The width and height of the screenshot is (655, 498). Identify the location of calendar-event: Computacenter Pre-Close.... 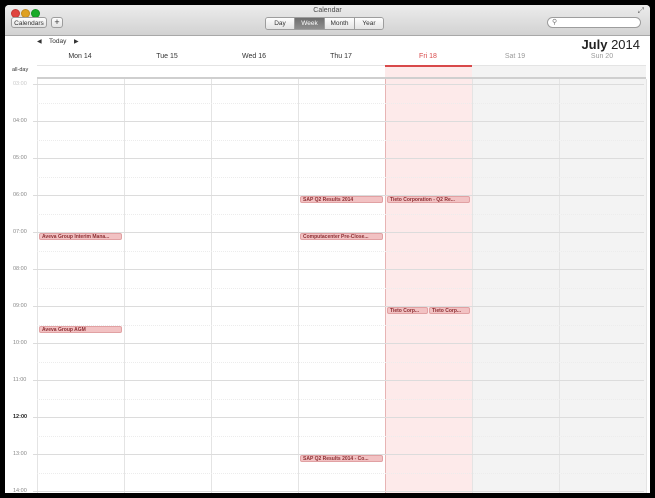
(341, 236).